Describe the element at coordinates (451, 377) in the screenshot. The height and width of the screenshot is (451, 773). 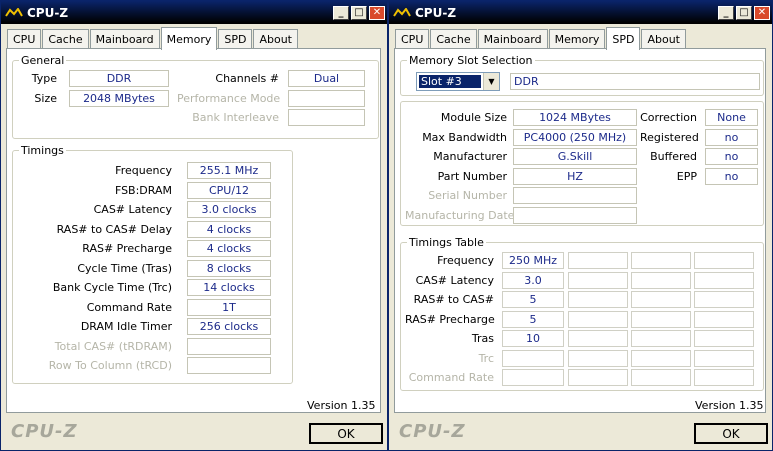
I see `timings-table-label: Command Rate` at that location.